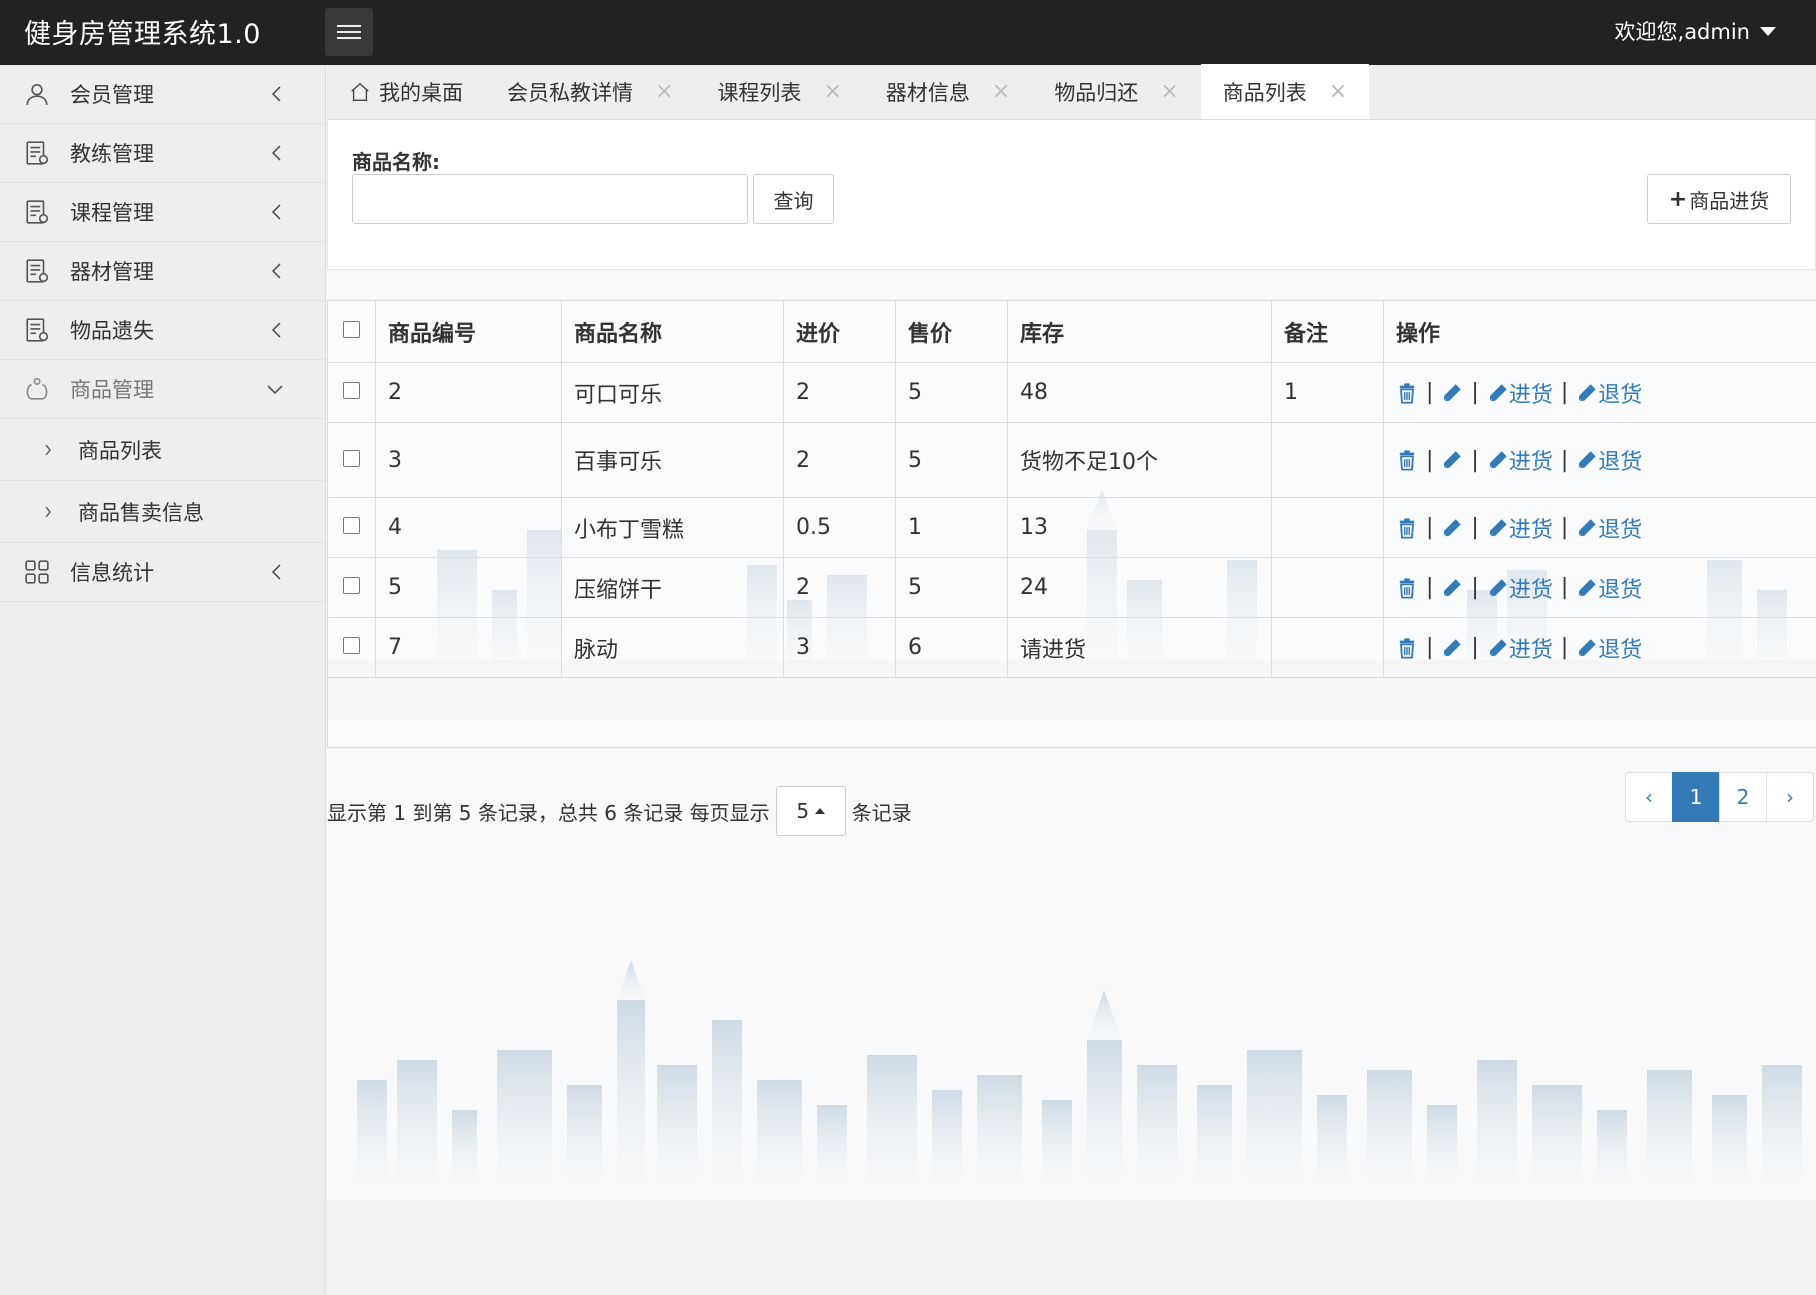  Describe the element at coordinates (810, 811) in the screenshot. I see `page-size-dropdown: 5` at that location.